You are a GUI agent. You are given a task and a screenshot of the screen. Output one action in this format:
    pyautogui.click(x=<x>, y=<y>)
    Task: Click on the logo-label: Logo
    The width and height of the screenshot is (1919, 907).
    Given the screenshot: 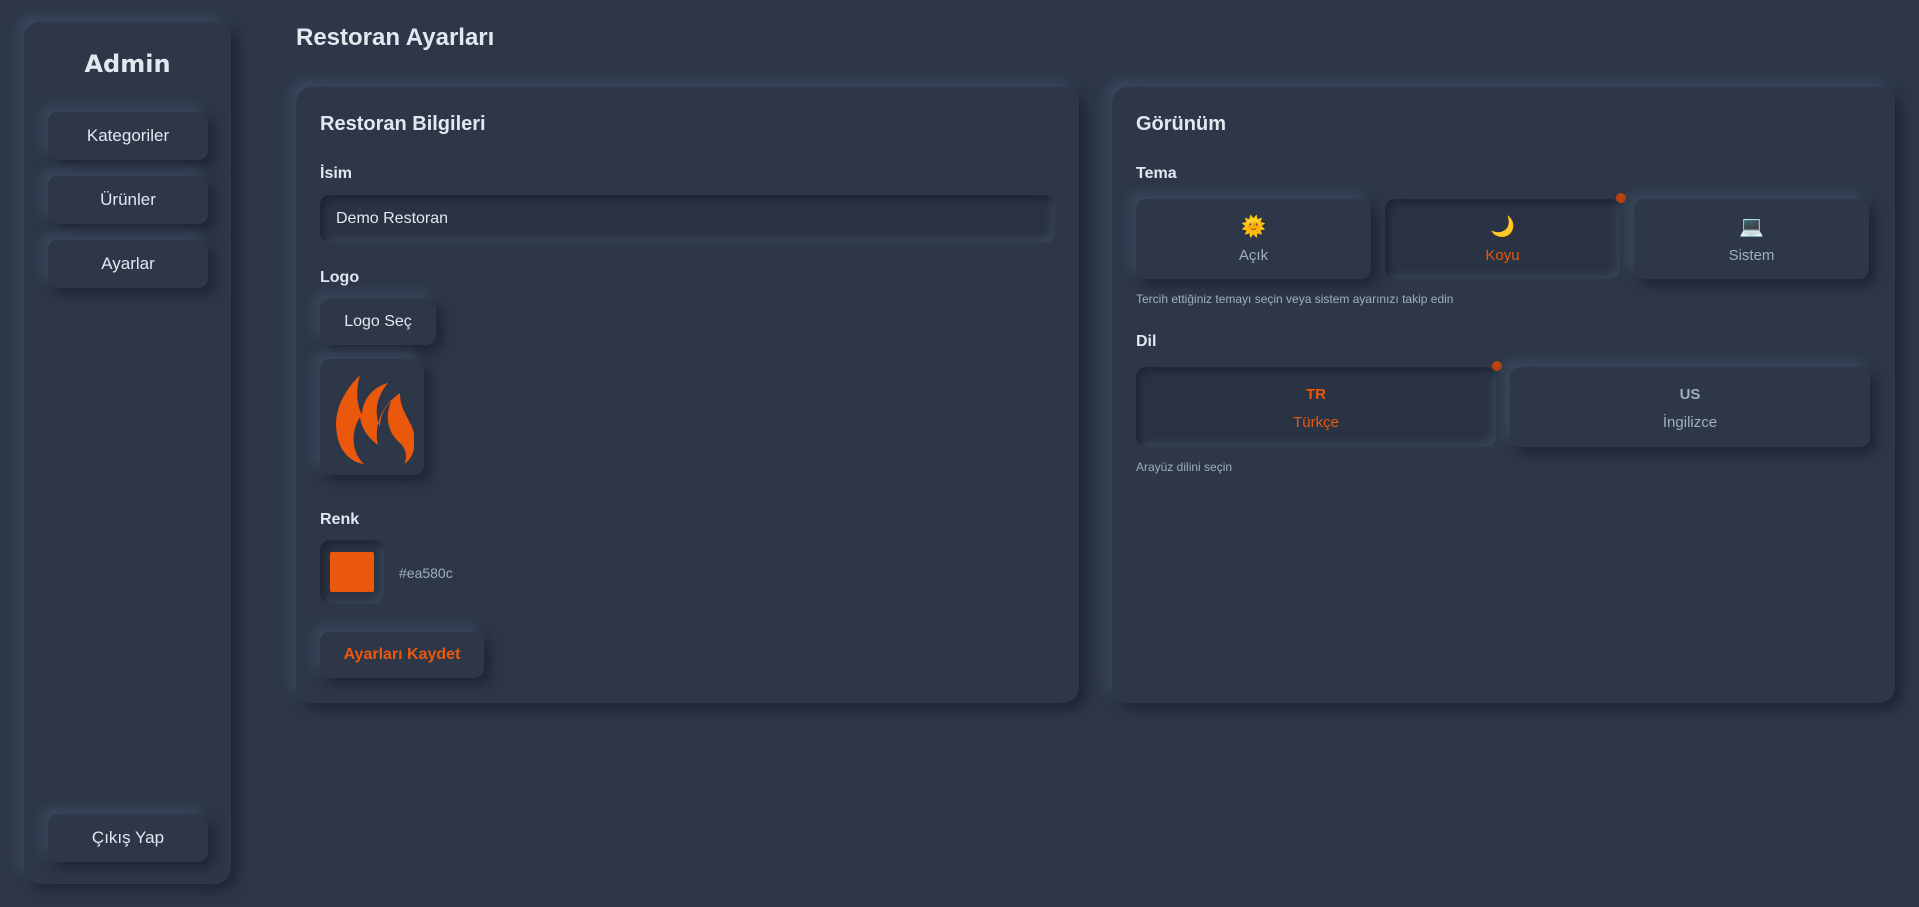 What is the action you would take?
    pyautogui.click(x=340, y=277)
    